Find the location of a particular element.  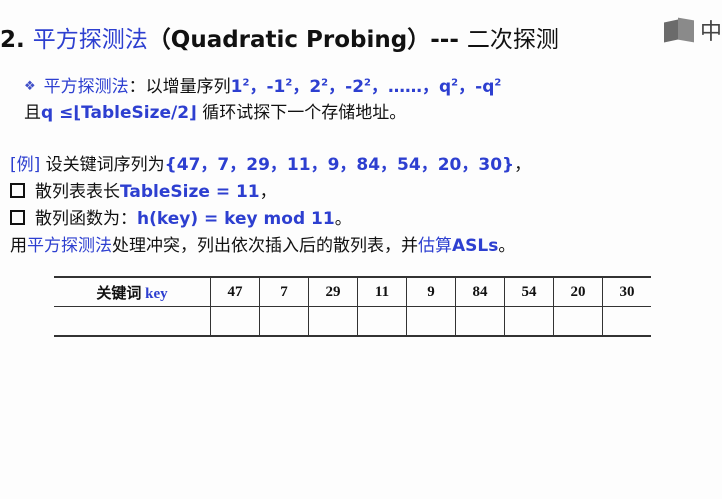

hash-table: 关键词 key 47 7 29 11 9 84 54 20 30 is located at coordinates (352, 306).